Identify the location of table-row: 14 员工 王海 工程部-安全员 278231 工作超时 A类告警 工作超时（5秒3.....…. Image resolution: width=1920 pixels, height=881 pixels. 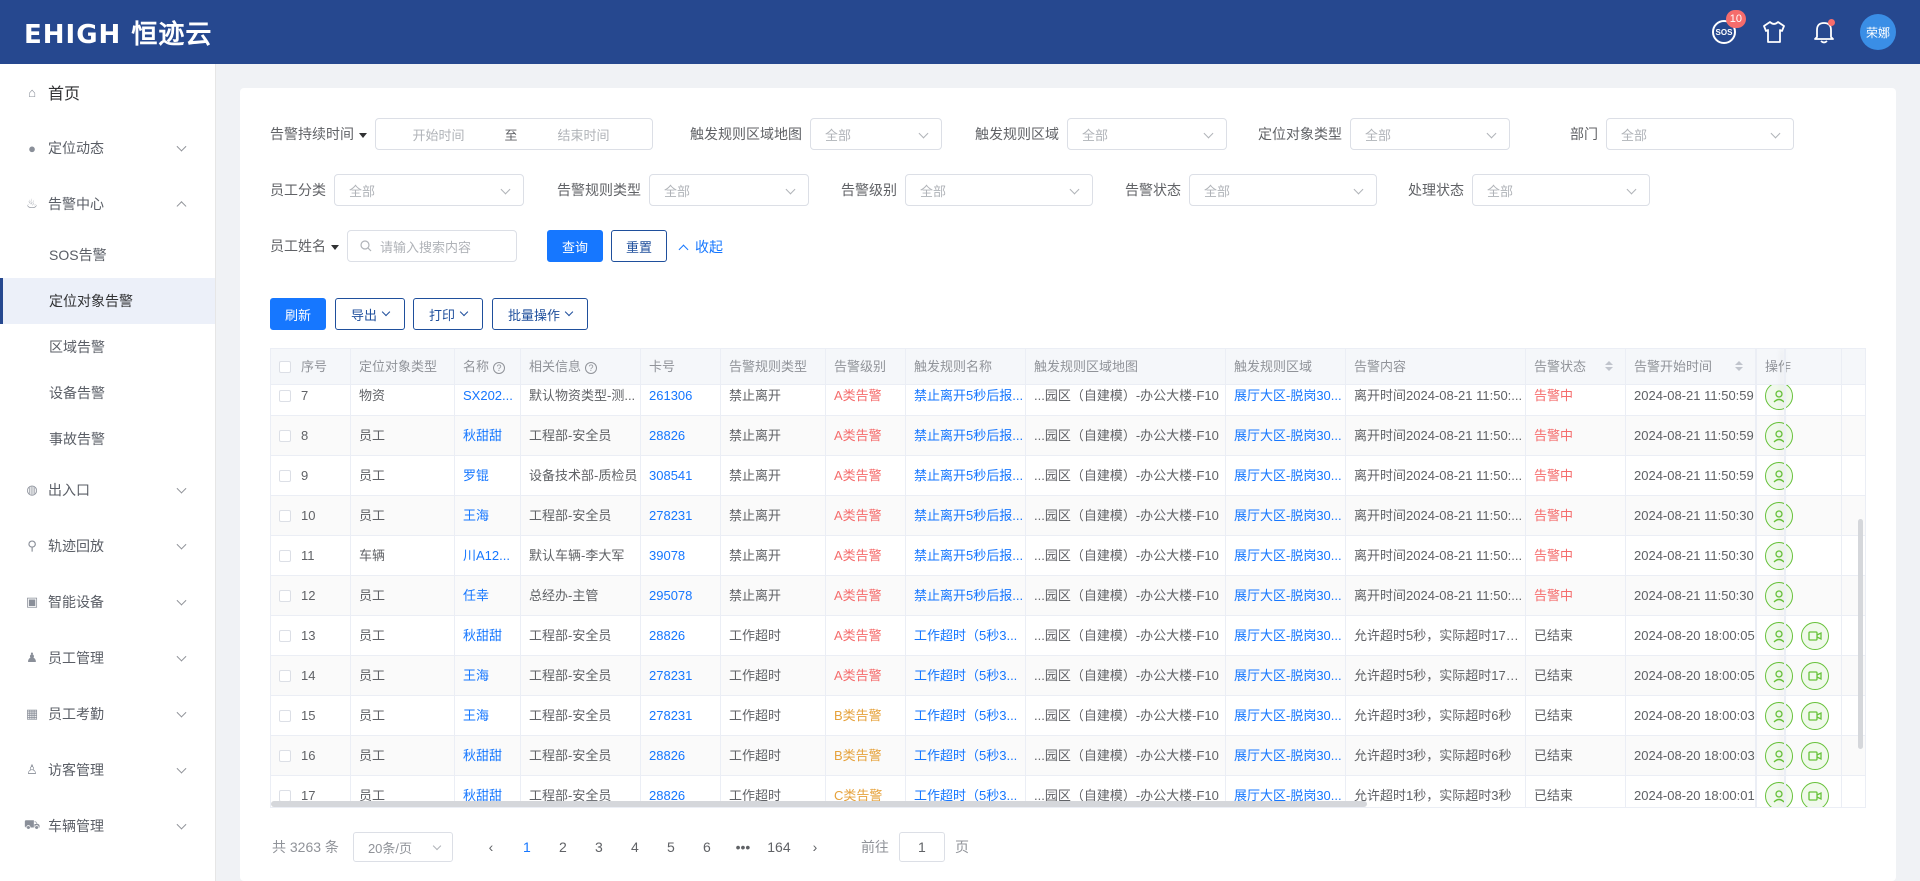
(1068, 676).